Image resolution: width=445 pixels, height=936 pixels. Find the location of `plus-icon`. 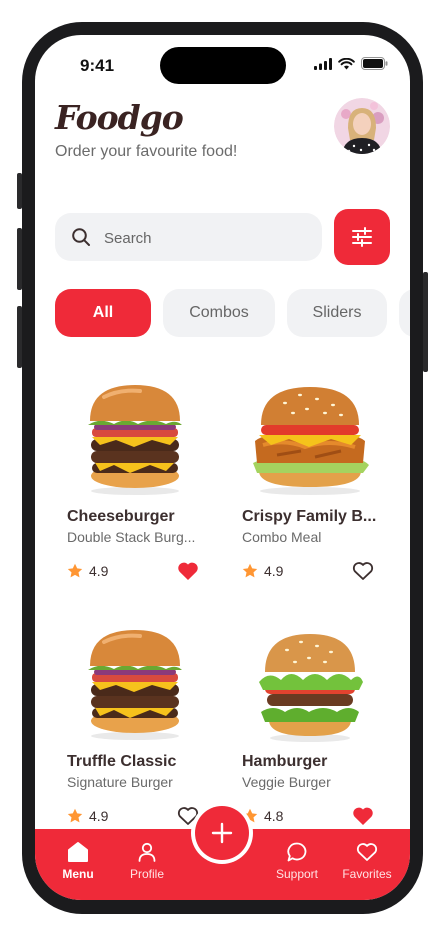

plus-icon is located at coordinates (222, 833).